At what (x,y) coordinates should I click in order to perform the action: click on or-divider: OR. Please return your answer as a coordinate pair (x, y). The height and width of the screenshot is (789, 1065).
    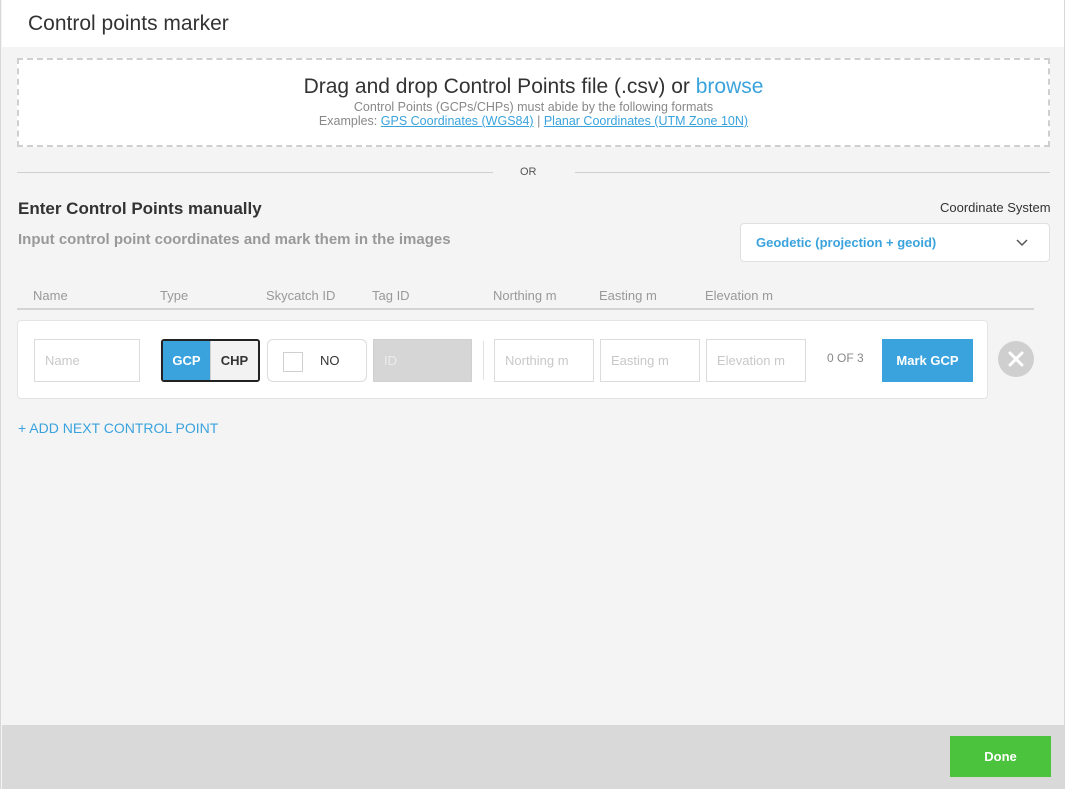
    Looking at the image, I should click on (533, 172).